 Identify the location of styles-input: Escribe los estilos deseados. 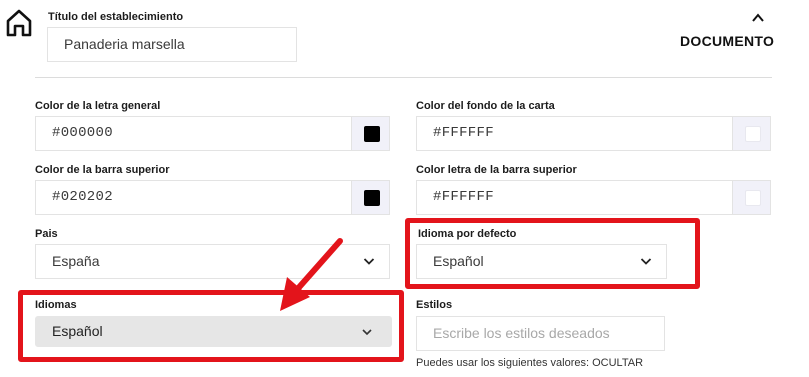
(540, 333).